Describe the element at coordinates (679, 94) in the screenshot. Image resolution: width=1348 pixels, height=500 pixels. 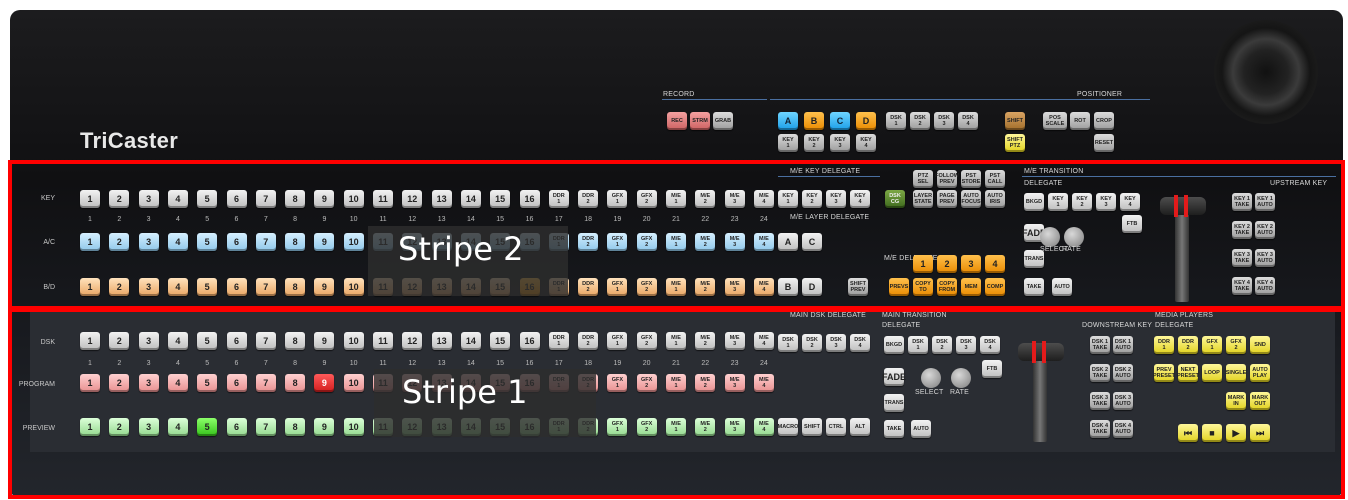
I see `record-label: RECORD` at that location.